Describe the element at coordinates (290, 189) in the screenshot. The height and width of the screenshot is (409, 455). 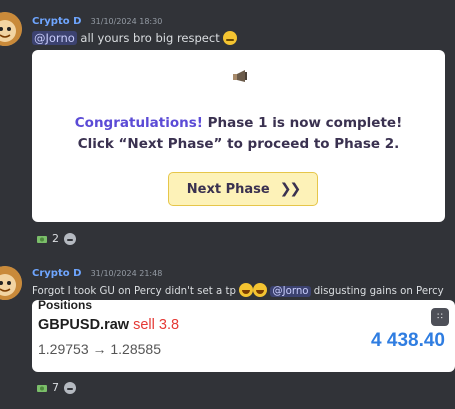
I see `chevron-right-icon: ❯❯` at that location.